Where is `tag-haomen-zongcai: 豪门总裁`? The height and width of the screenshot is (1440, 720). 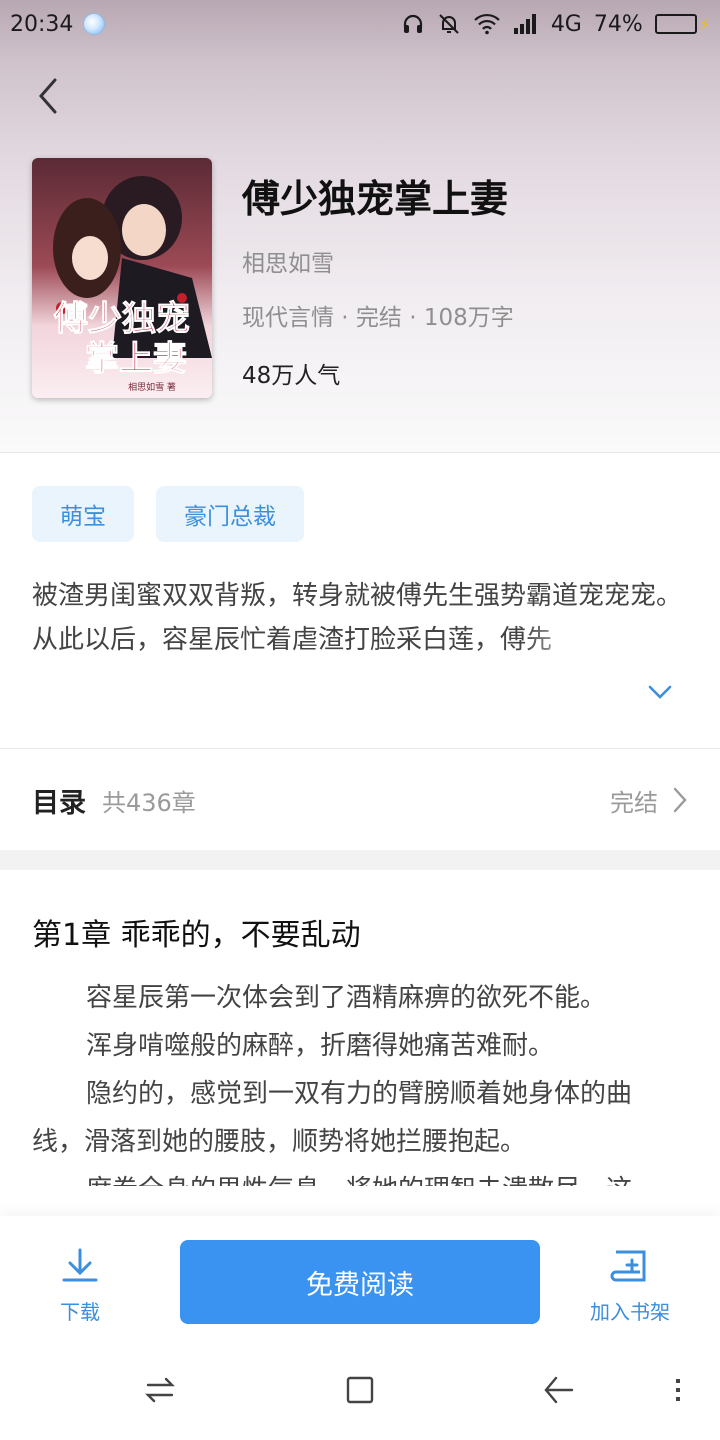 tag-haomen-zongcai: 豪门总裁 is located at coordinates (230, 514).